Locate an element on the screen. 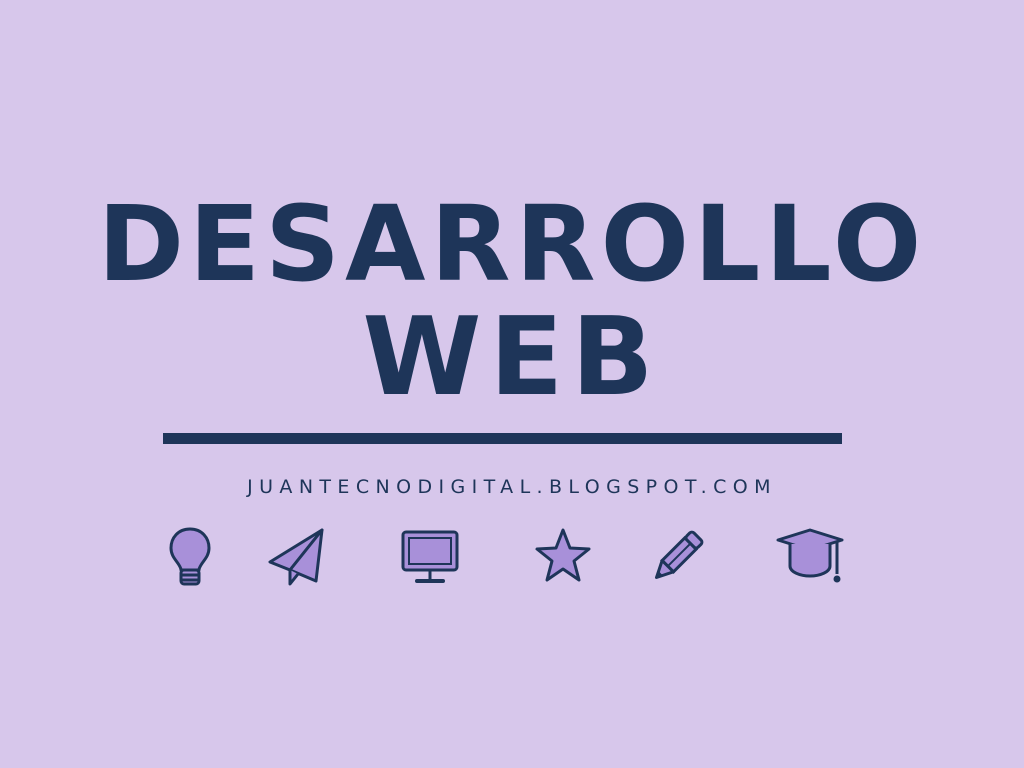 Image resolution: width=1024 pixels, height=768 pixels. paper-plane-icon is located at coordinates (297, 557).